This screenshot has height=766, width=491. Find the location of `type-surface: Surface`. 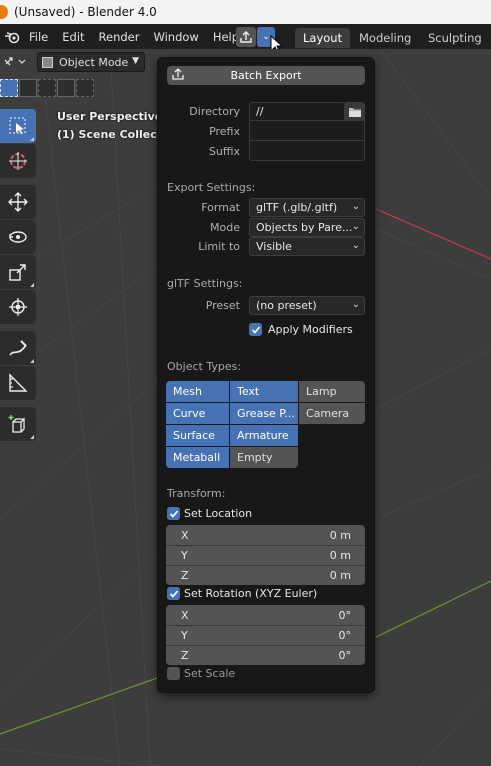

type-surface: Surface is located at coordinates (197, 435).